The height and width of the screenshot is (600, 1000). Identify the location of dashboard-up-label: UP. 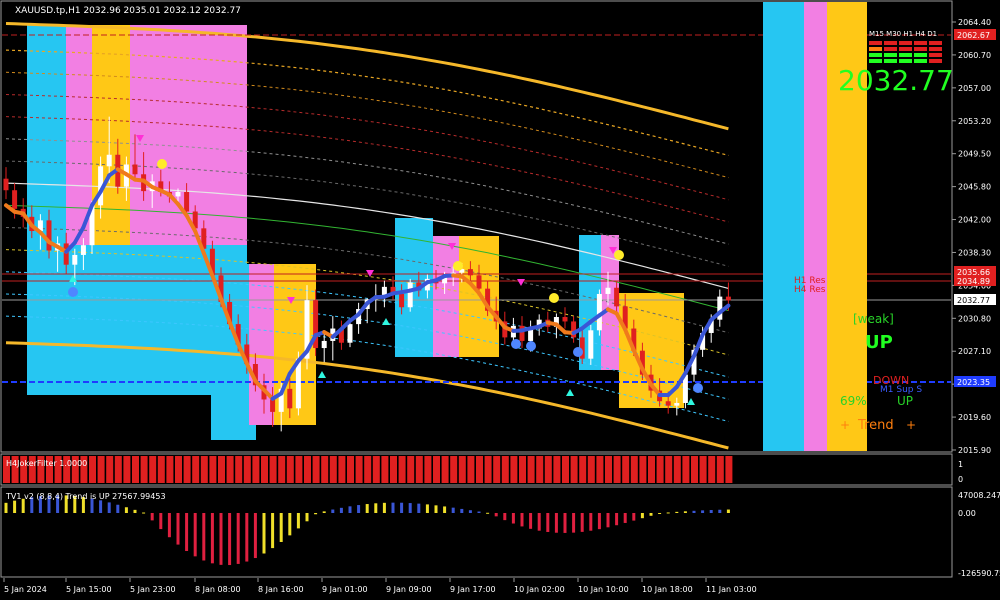
(879, 342).